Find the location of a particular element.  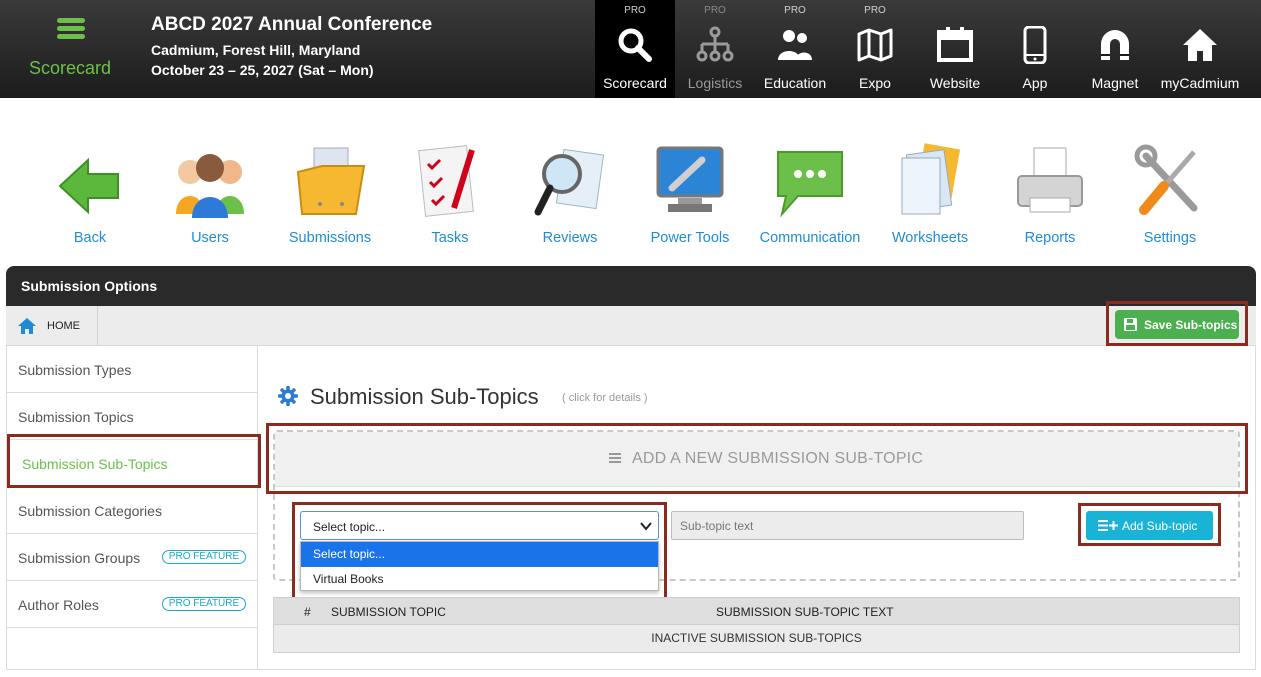

magnifier-icon is located at coordinates (569, 182).